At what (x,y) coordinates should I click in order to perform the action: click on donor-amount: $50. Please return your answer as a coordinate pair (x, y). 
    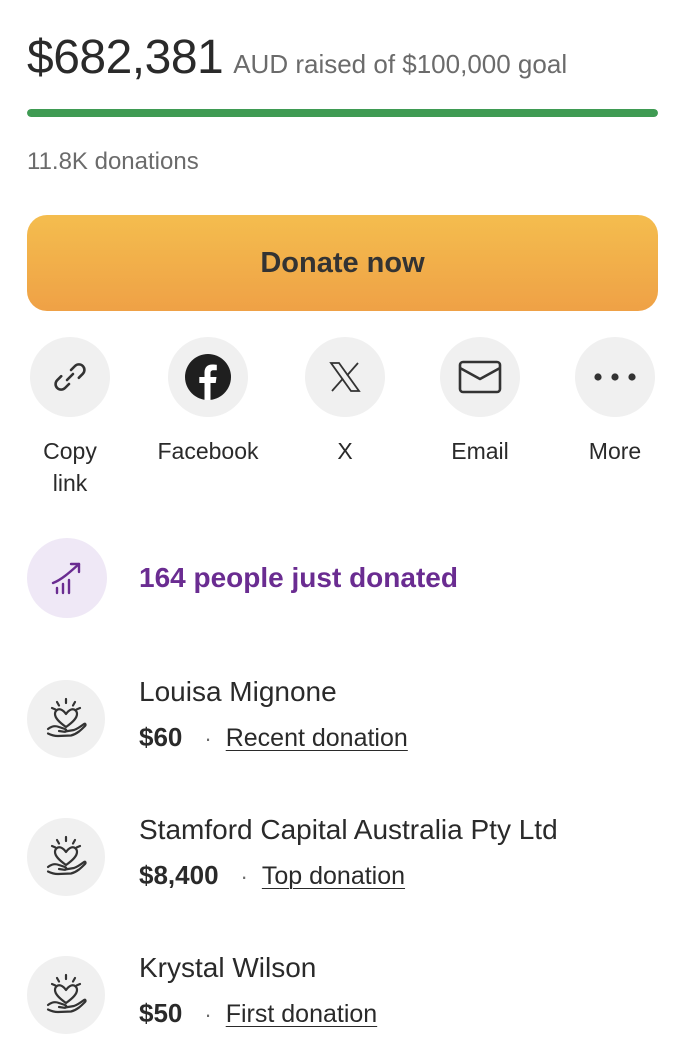
    Looking at the image, I should click on (161, 1013).